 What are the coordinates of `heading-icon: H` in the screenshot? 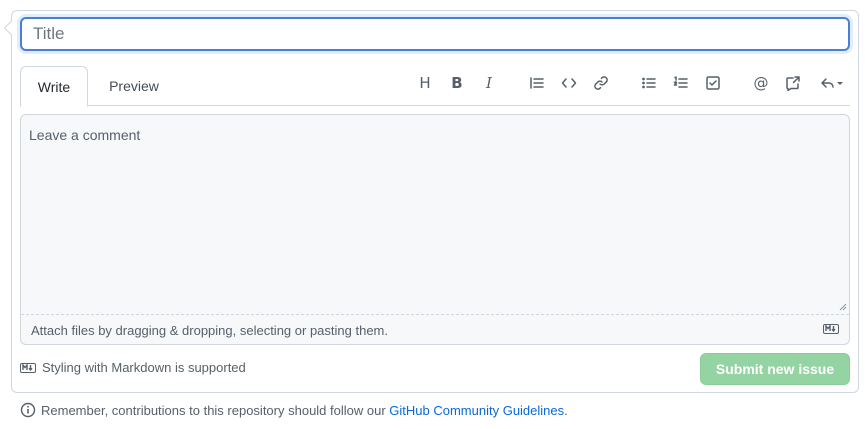 It's located at (425, 83).